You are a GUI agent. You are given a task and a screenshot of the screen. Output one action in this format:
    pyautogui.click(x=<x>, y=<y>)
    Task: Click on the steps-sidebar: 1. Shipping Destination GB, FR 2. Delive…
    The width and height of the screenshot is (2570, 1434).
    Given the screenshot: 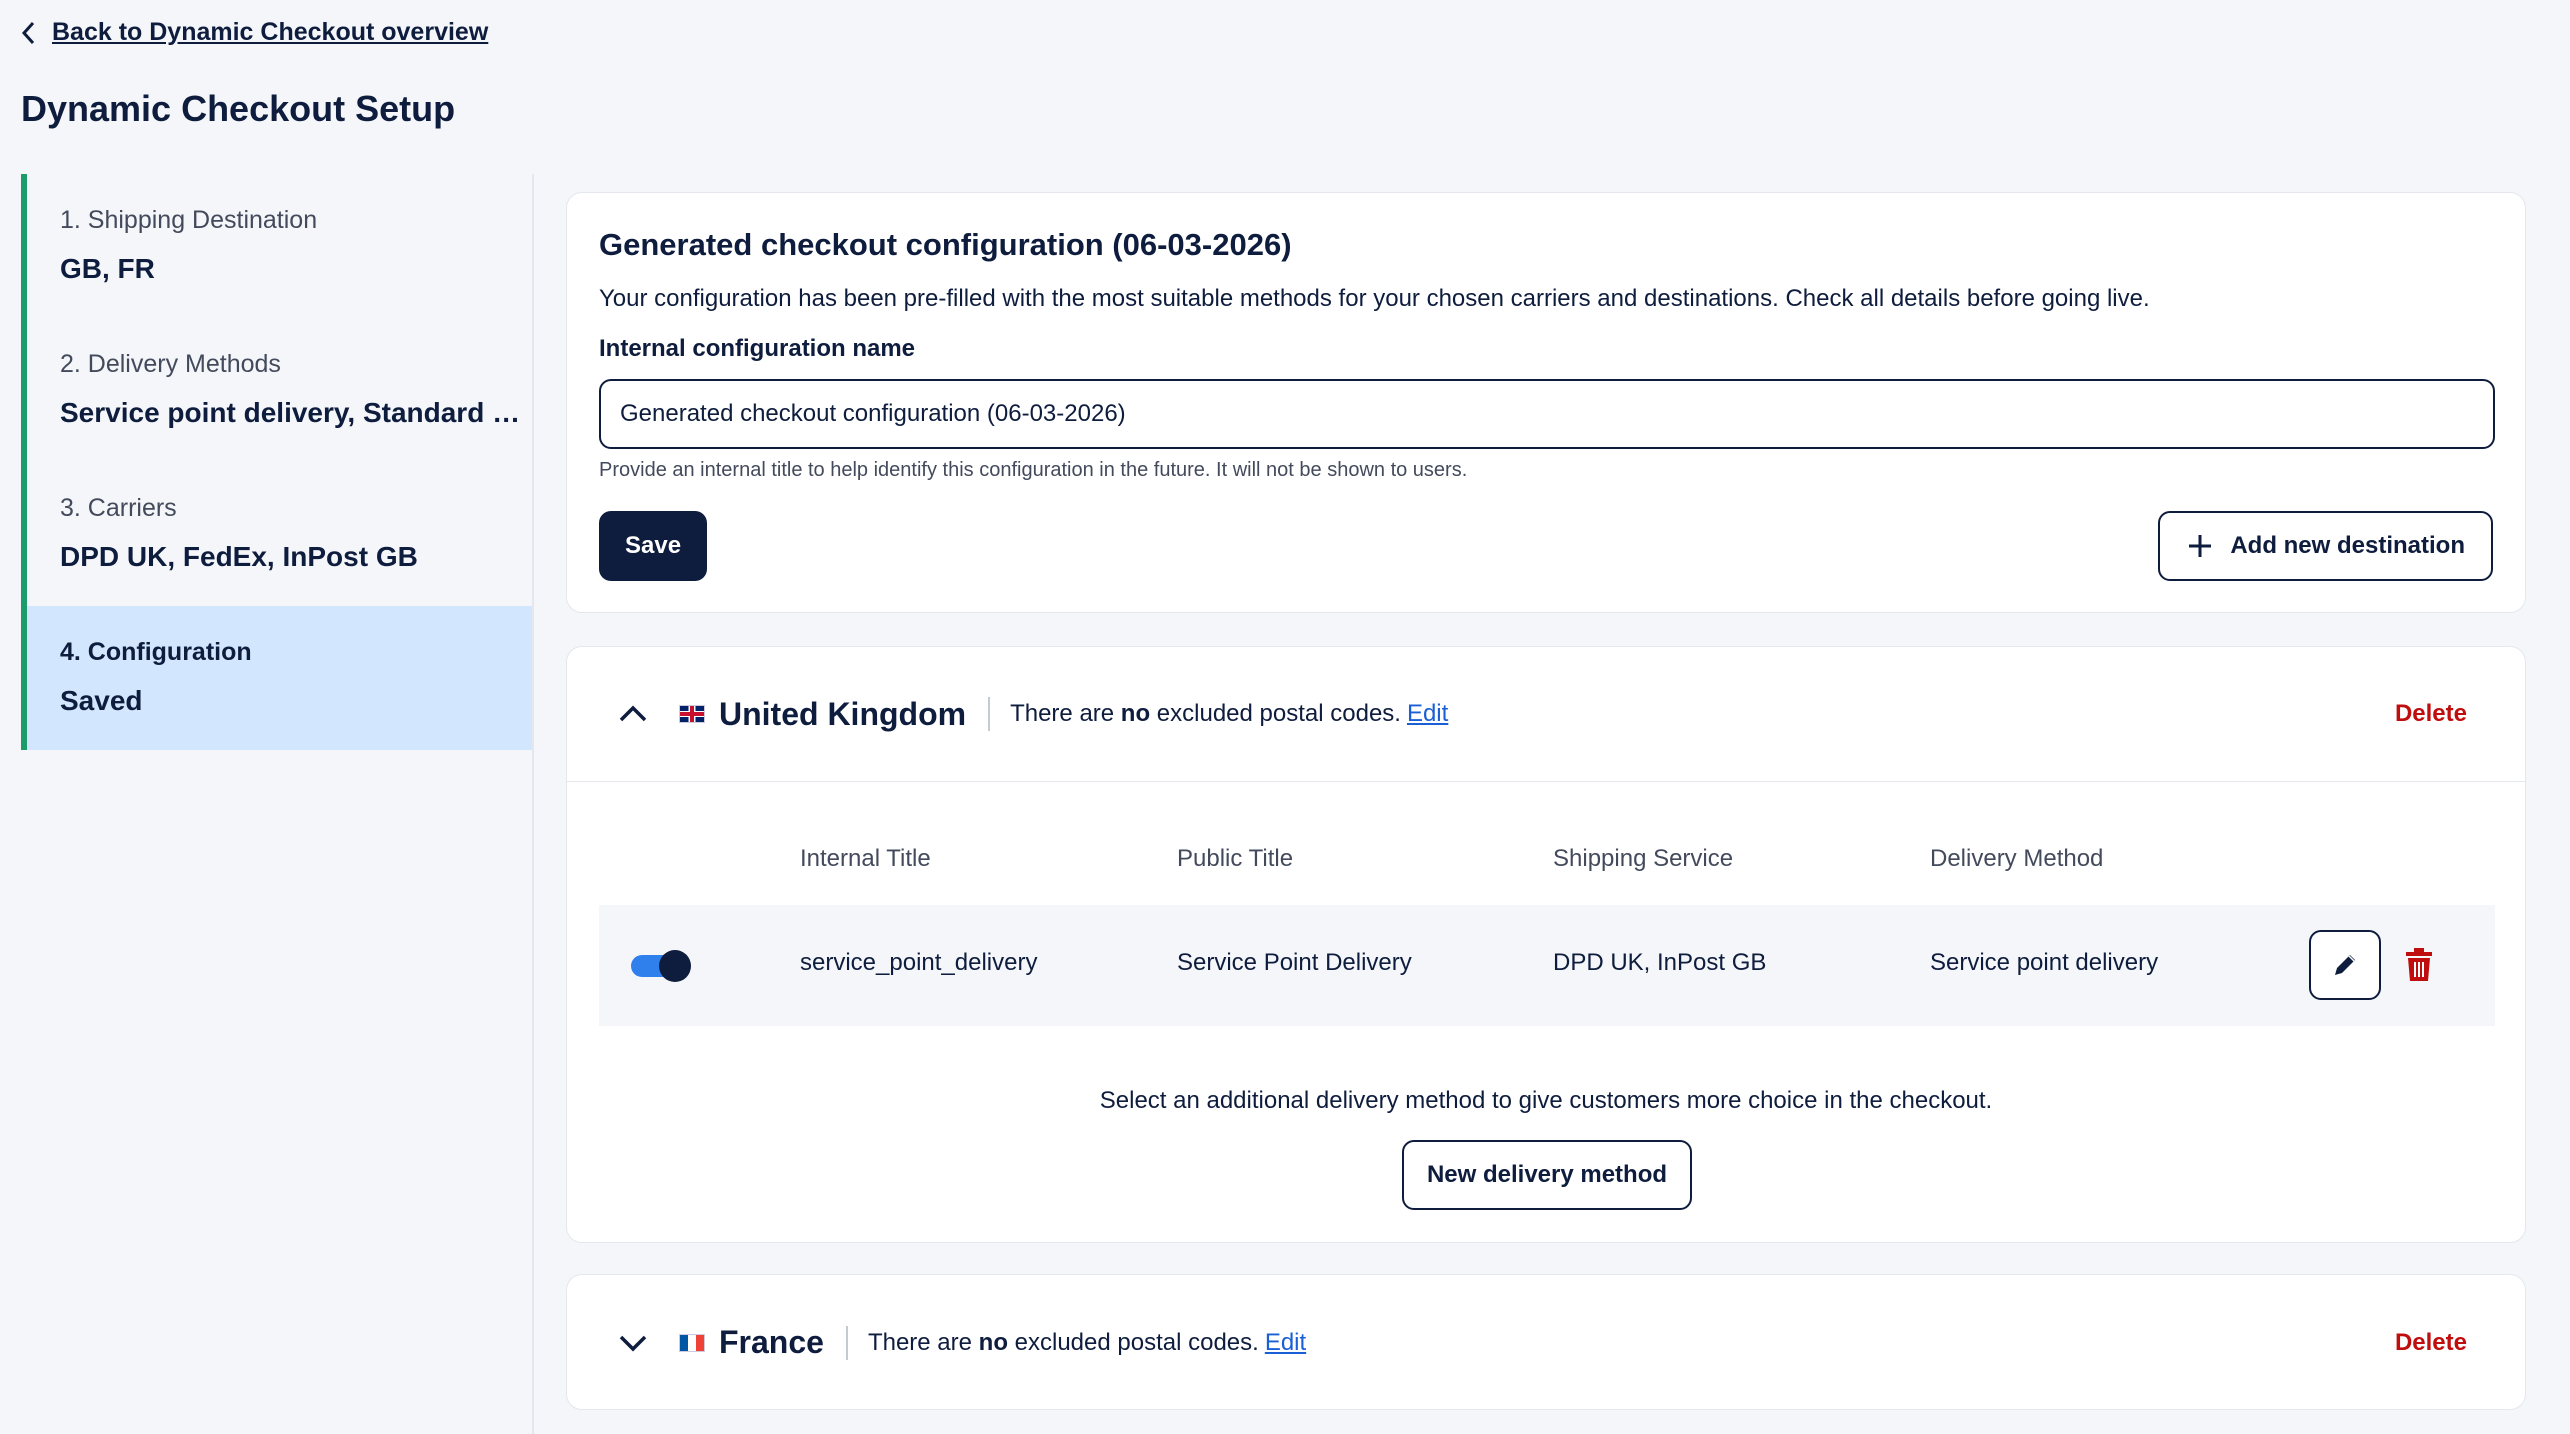 What is the action you would take?
    pyautogui.click(x=276, y=462)
    